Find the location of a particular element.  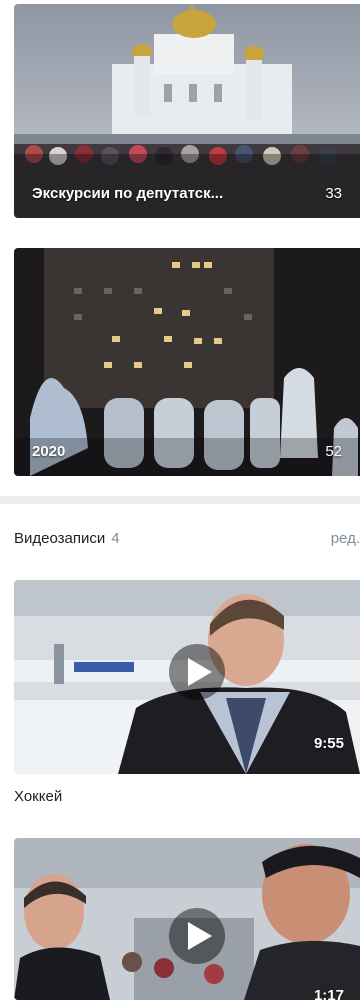

video-duration: 1:17 is located at coordinates (328, 993).